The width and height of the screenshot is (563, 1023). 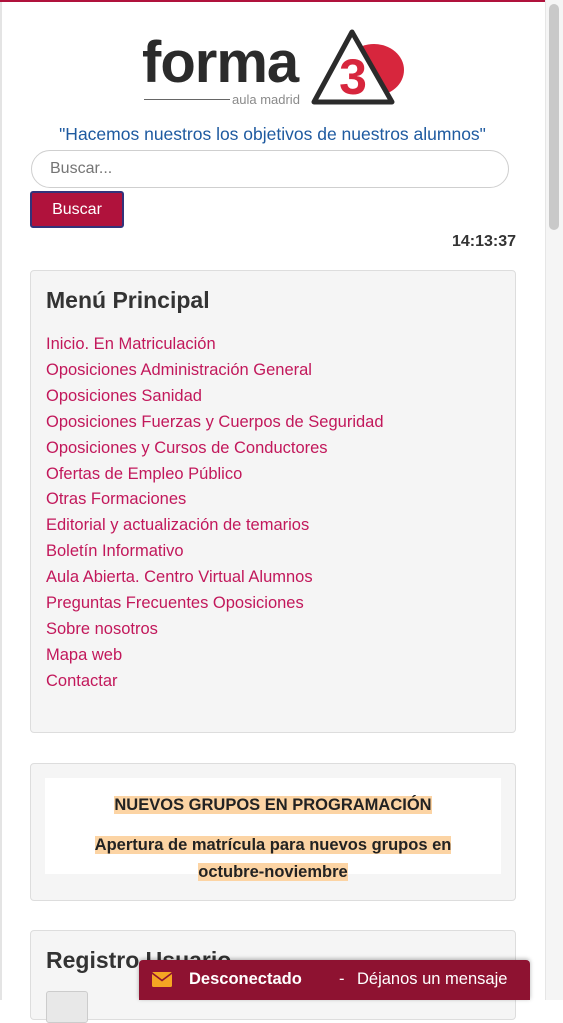 I want to click on menu-item-conductores: Oposiciones y Cursos de Conductores, so click(x=215, y=449).